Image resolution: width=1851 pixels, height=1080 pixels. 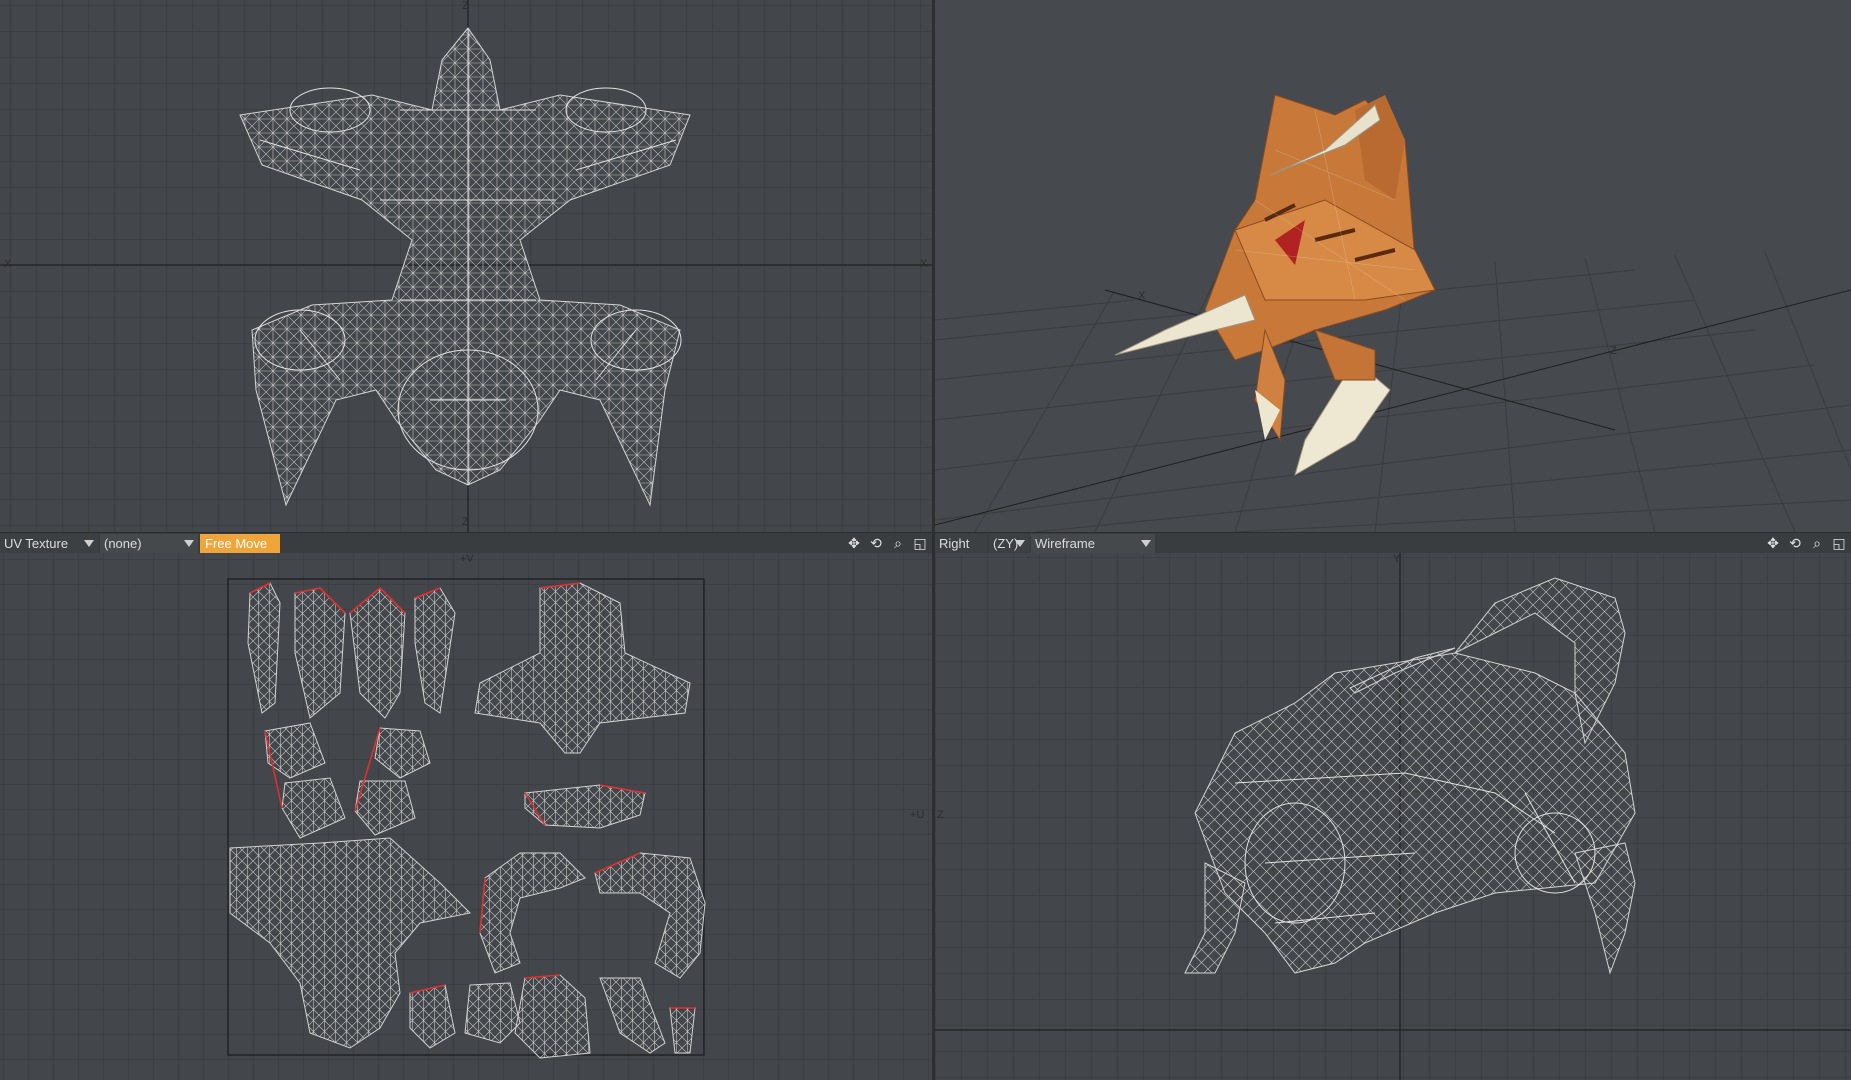 I want to click on uv-map-dropdown: (none), so click(x=149, y=543).